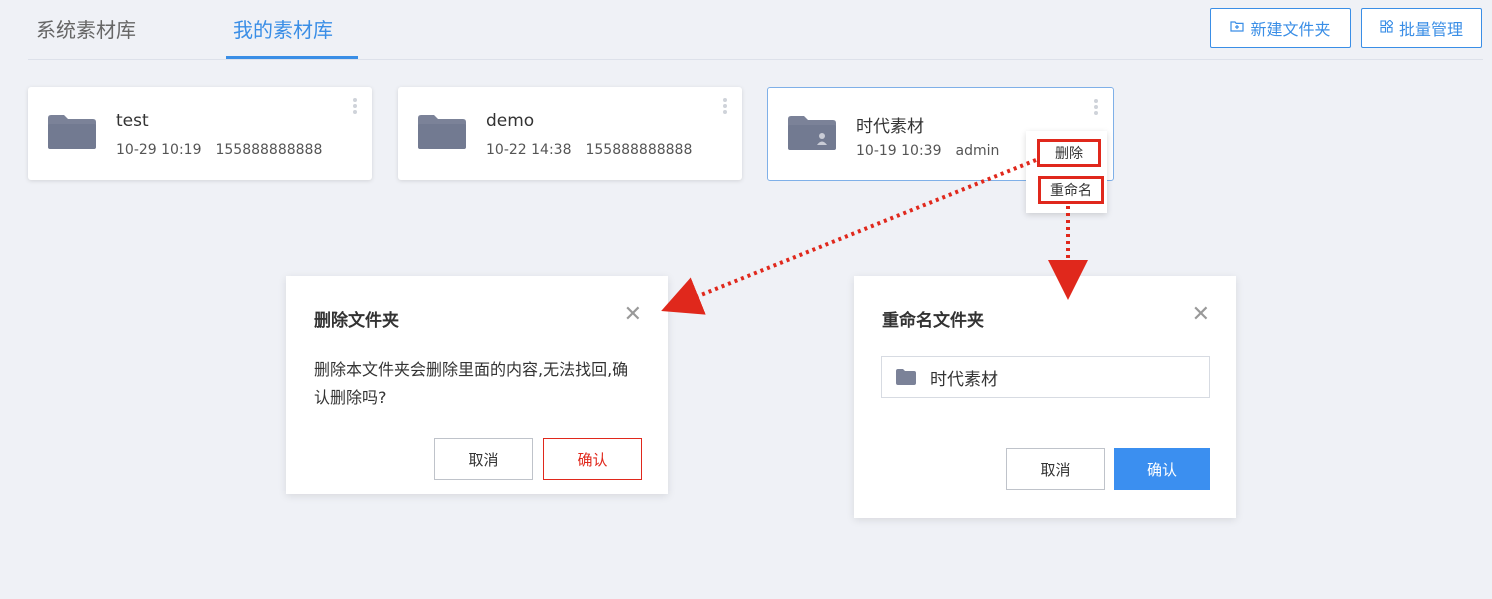 This screenshot has height=599, width=1492. What do you see at coordinates (933, 321) in the screenshot?
I see `dialog-title: 重命名文件夹` at bounding box center [933, 321].